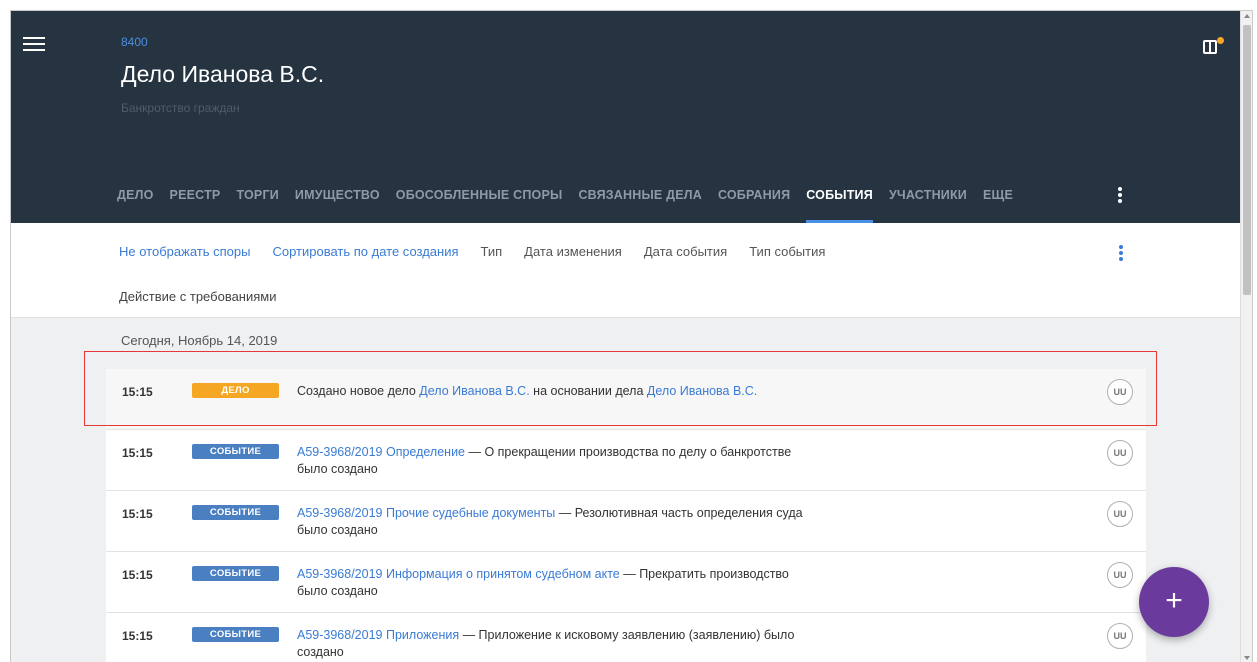 This screenshot has width=1257, height=662. What do you see at coordinates (34, 46) in the screenshot?
I see `hamburger-icon` at bounding box center [34, 46].